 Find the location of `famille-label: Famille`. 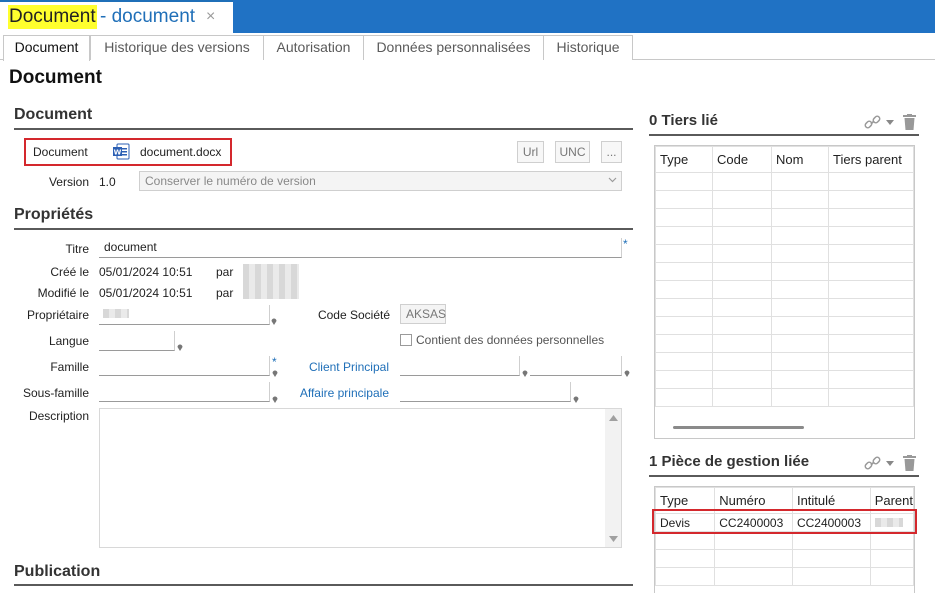

famille-label: Famille is located at coordinates (69, 367).